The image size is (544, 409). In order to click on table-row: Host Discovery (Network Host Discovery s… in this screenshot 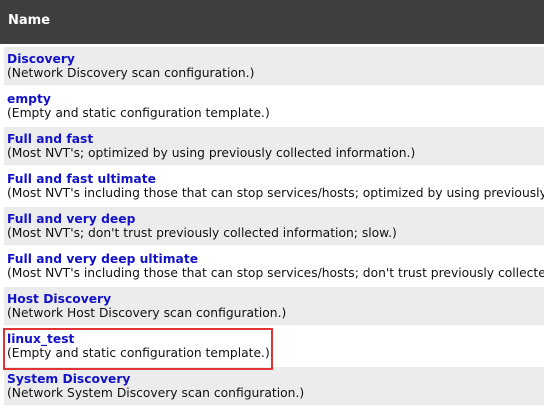, I will do `click(274, 306)`.